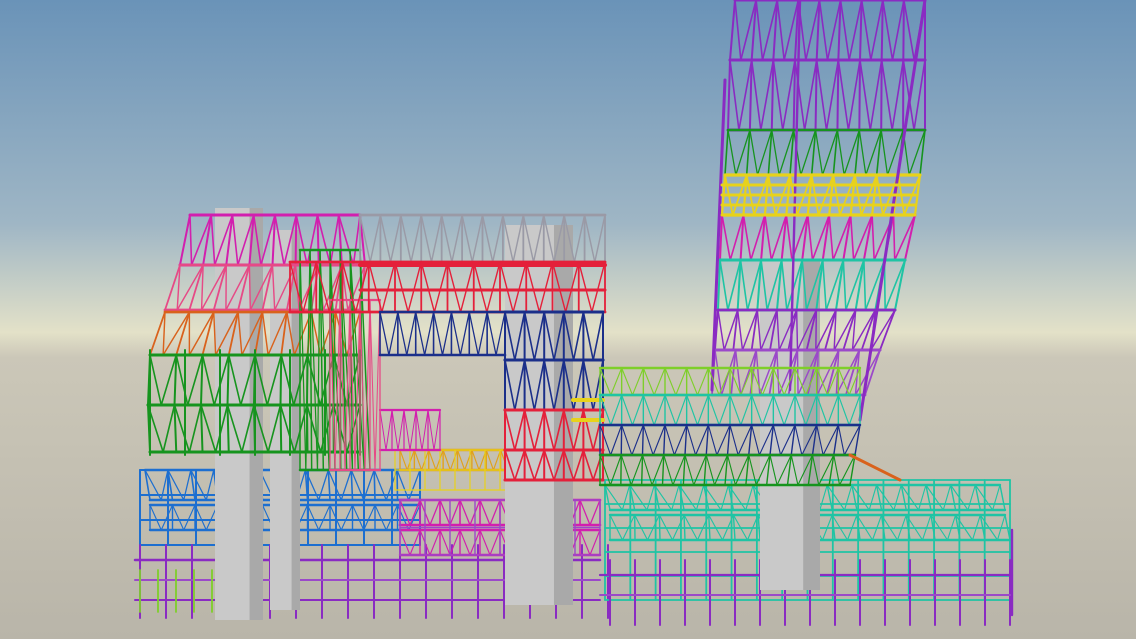 This screenshot has width=1136, height=639. What do you see at coordinates (295, 420) in the screenshot?
I see `concrete-core-shade` at bounding box center [295, 420].